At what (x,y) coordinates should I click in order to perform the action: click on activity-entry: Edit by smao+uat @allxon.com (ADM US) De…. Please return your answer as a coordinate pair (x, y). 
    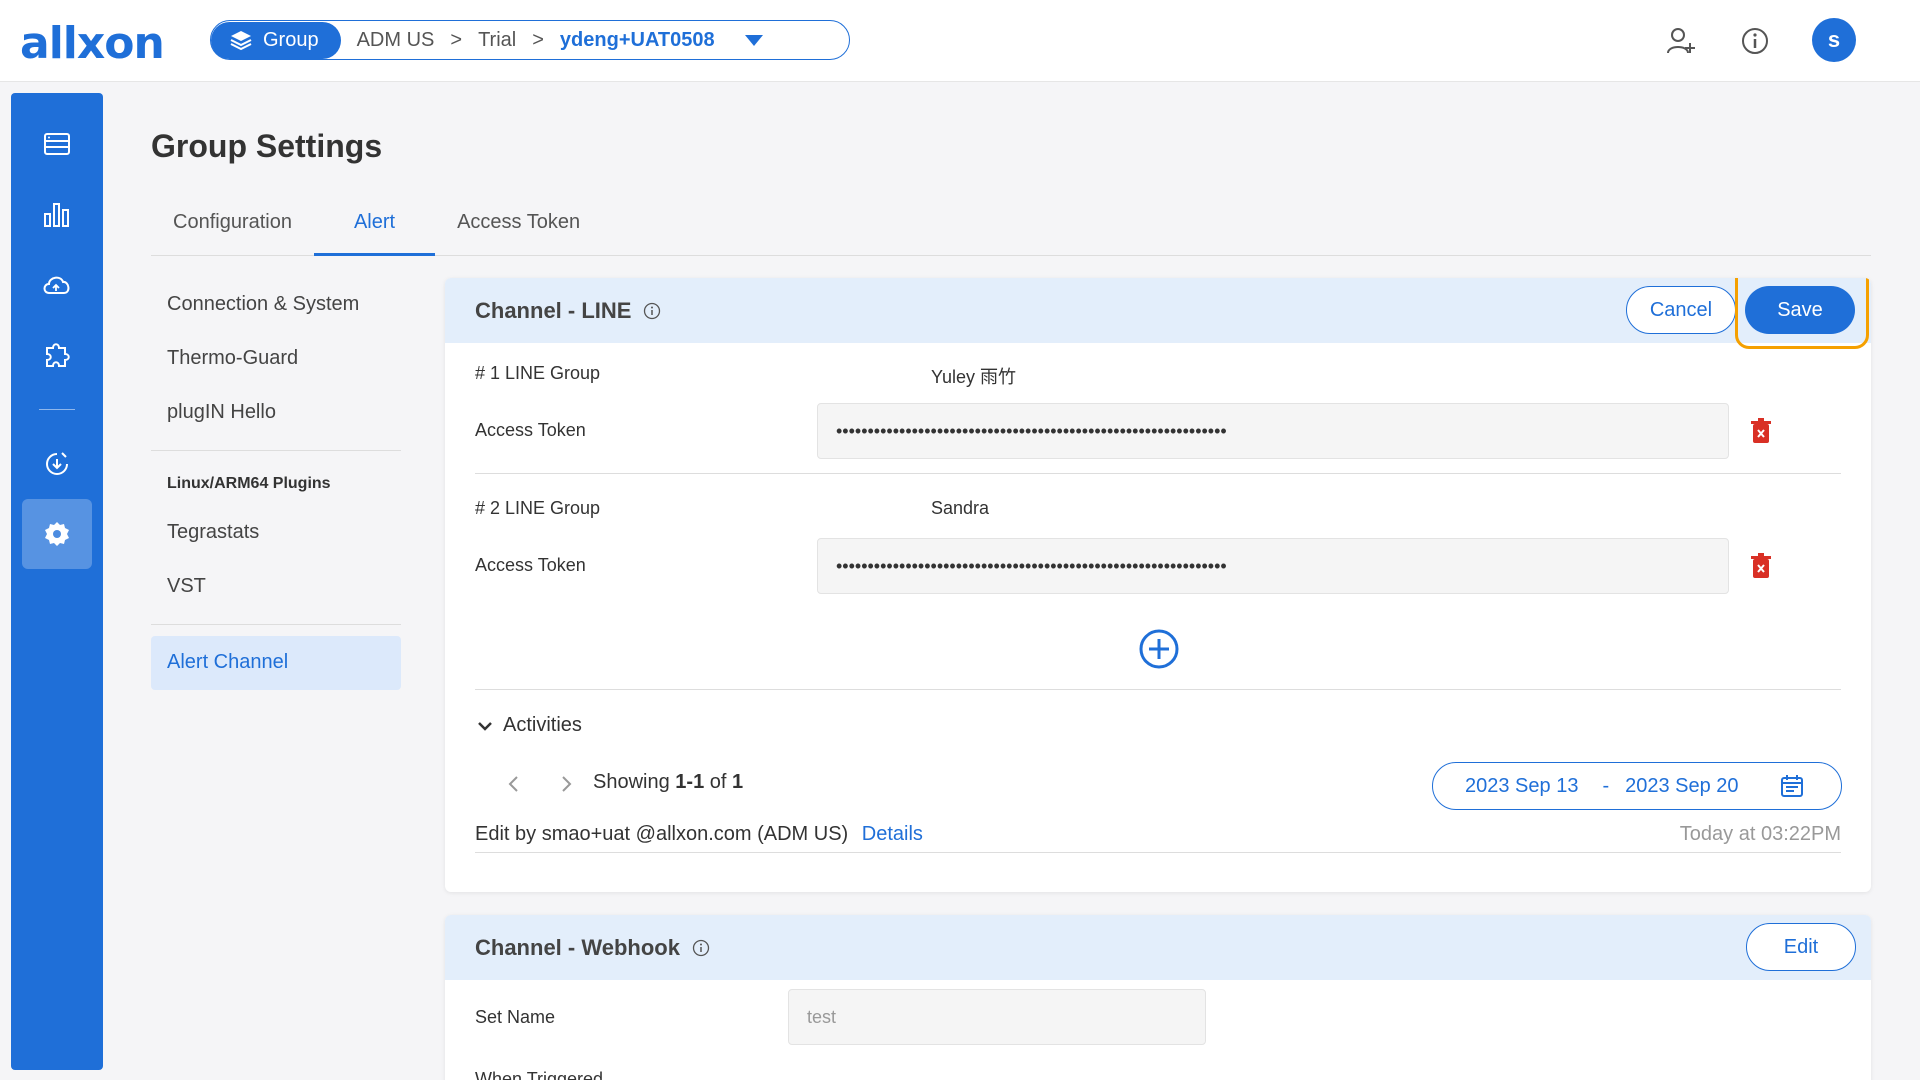
    Looking at the image, I should click on (699, 834).